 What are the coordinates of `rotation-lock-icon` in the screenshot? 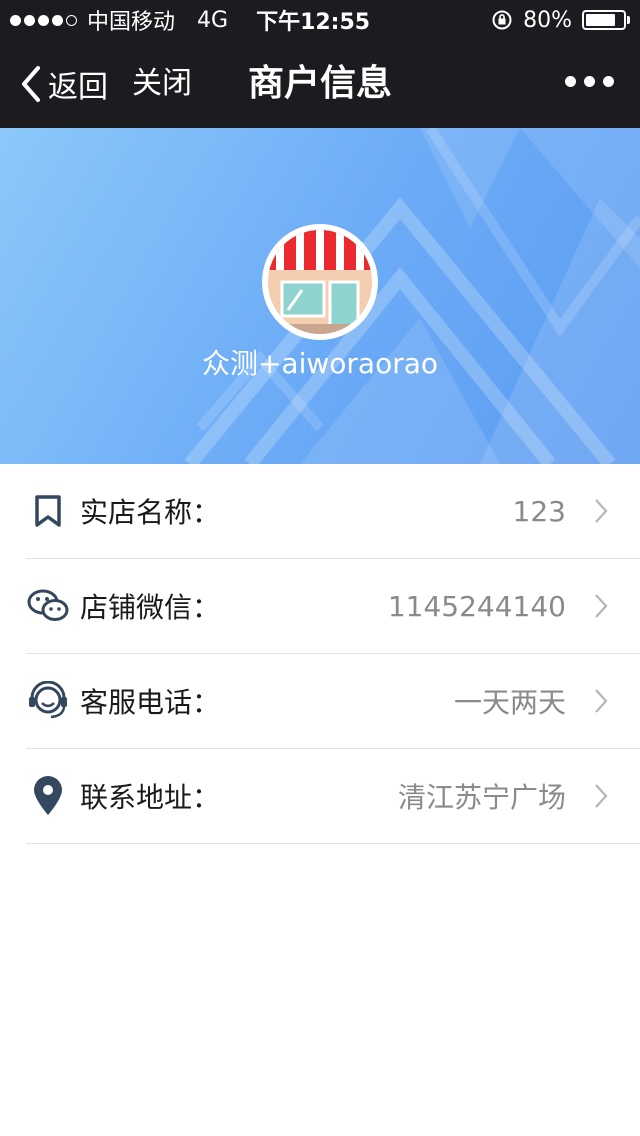 It's located at (502, 20).